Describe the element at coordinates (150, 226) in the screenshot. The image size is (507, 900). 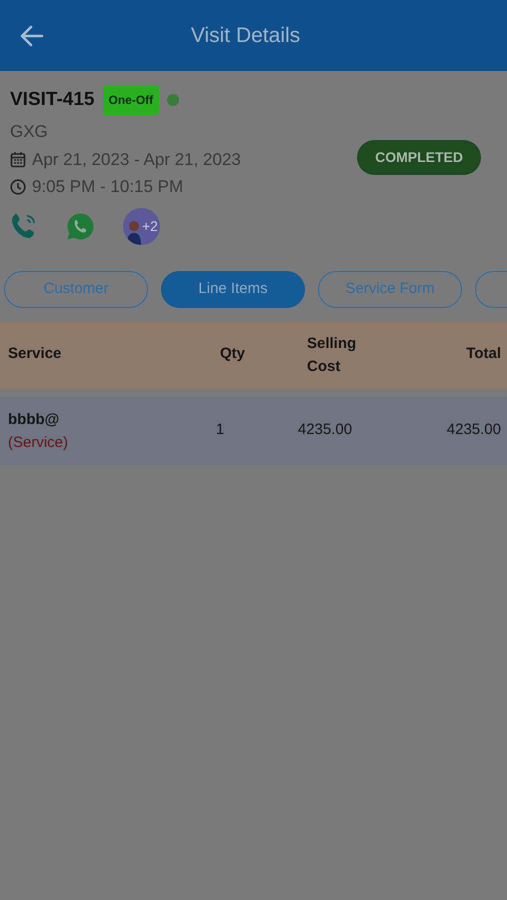
I see `extra-assignees-count: +2` at that location.